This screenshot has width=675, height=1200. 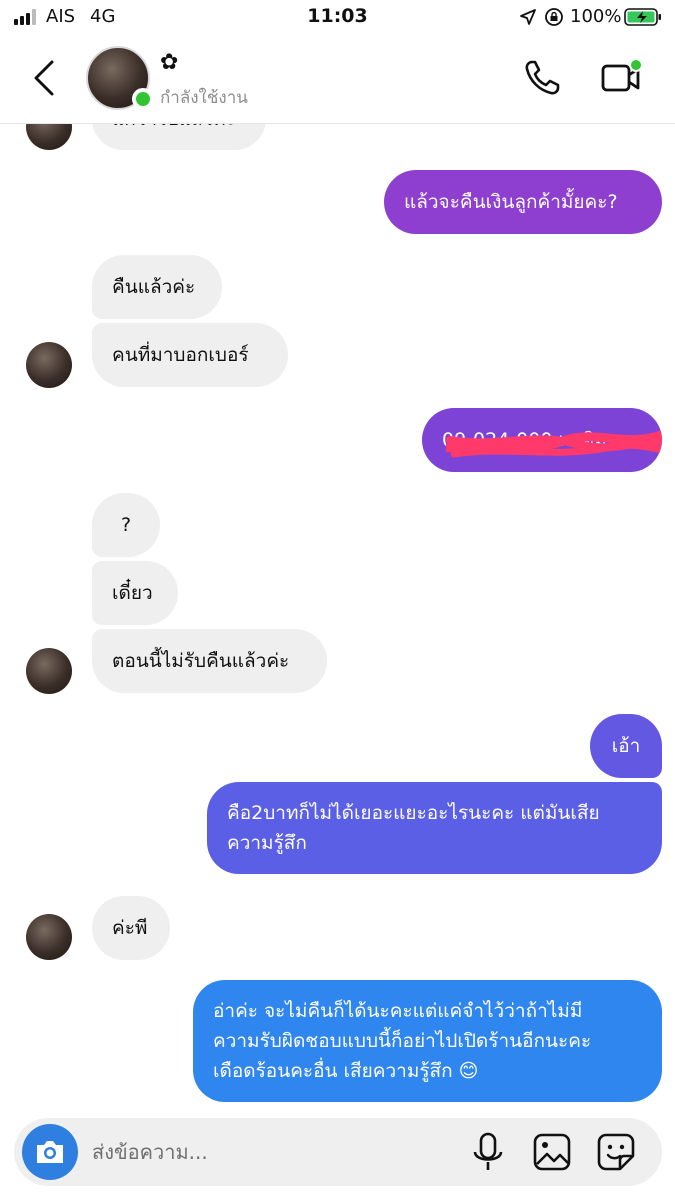 What do you see at coordinates (180, 355) in the screenshot?
I see `message-text: คนที่มาบอกเบอร์` at bounding box center [180, 355].